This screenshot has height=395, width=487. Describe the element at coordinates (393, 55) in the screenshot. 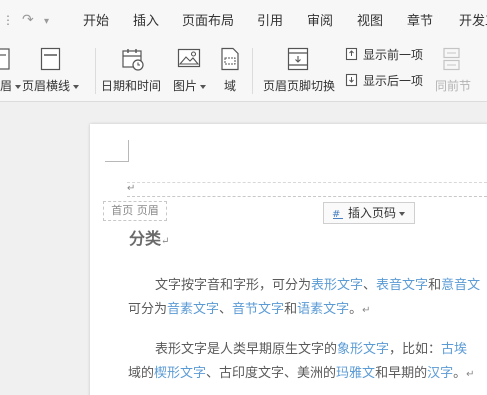

I see `show-previous-label: 显示前一项` at that location.